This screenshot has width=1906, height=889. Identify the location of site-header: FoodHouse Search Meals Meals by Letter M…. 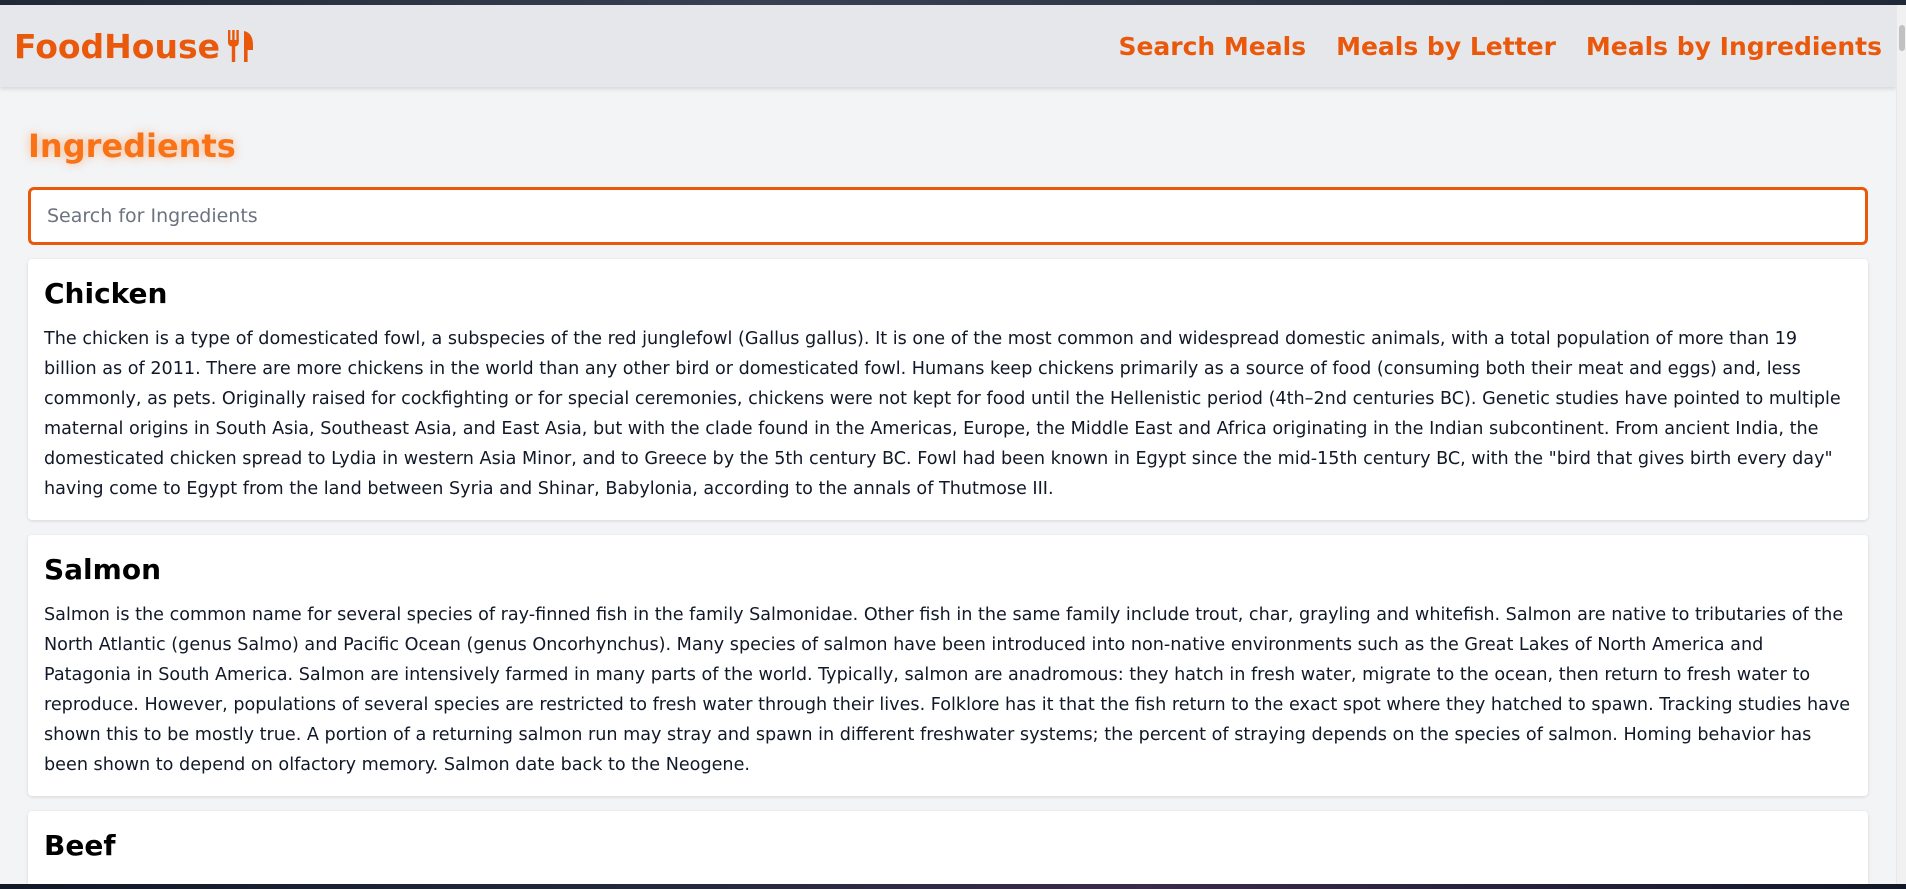
(948, 46).